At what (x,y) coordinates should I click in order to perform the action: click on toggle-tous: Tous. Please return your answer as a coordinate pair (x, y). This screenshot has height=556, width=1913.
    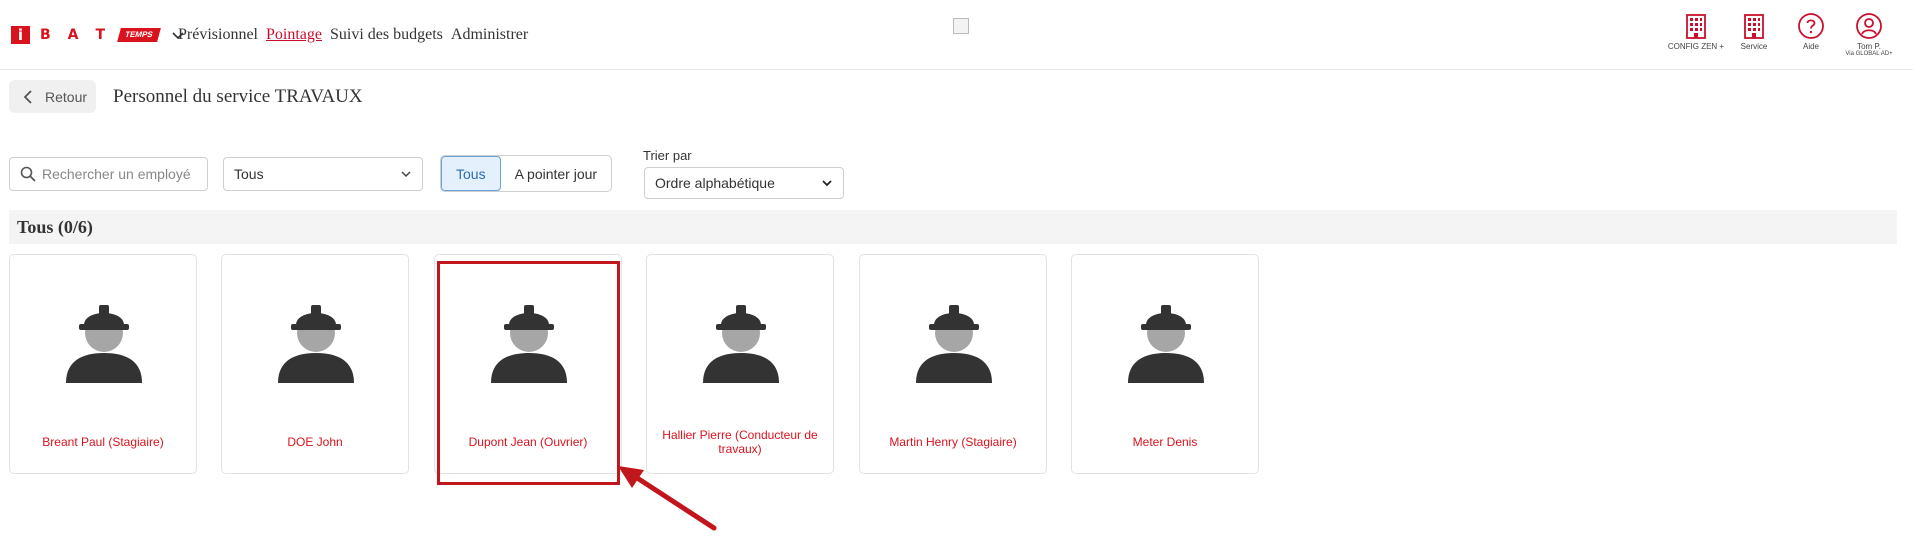
    Looking at the image, I should click on (471, 173).